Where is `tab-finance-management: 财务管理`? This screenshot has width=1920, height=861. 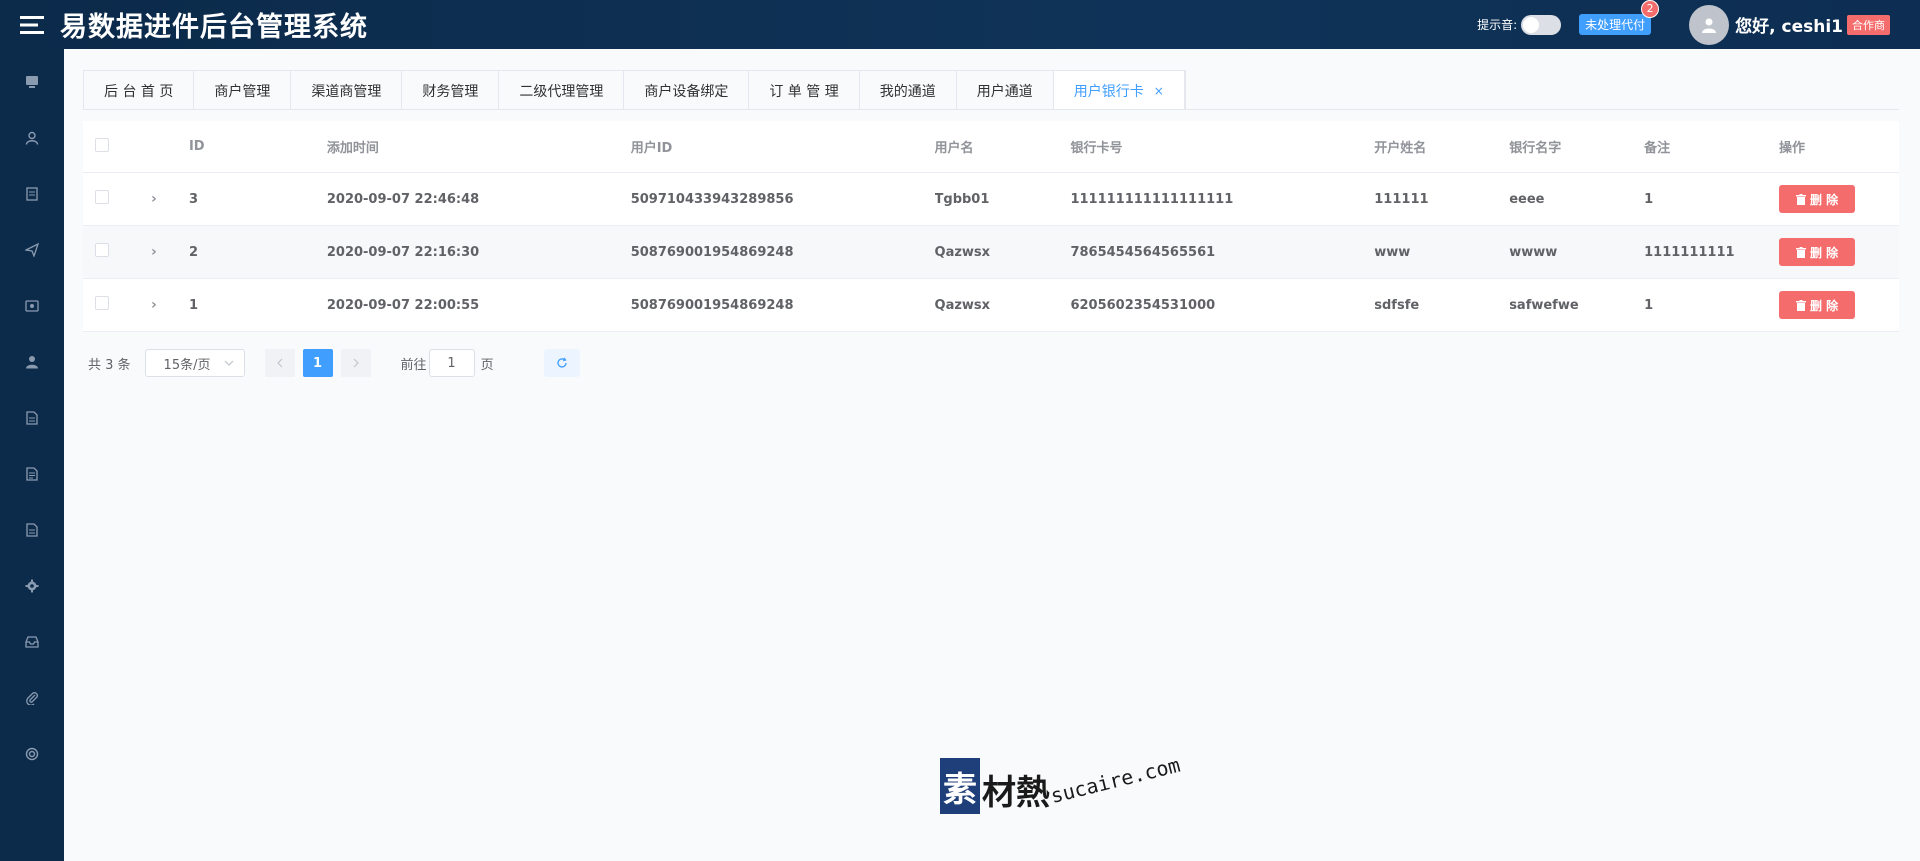
tab-finance-management: 财务管理 is located at coordinates (451, 90).